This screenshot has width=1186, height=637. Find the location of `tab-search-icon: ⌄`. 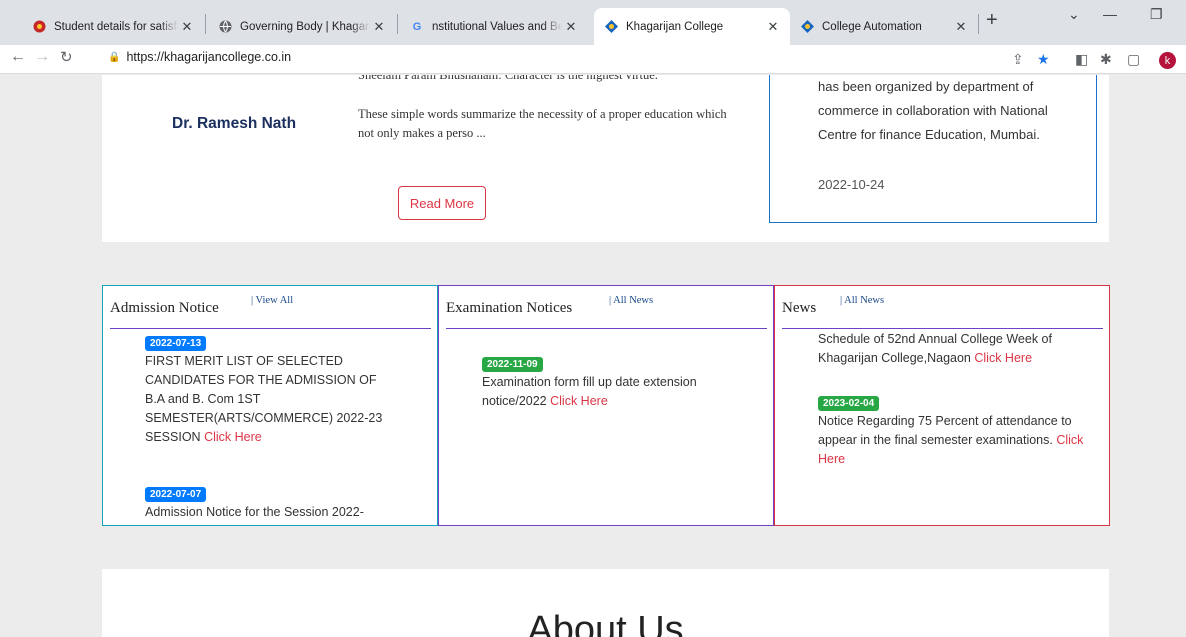

tab-search-icon: ⌄ is located at coordinates (1074, 14).